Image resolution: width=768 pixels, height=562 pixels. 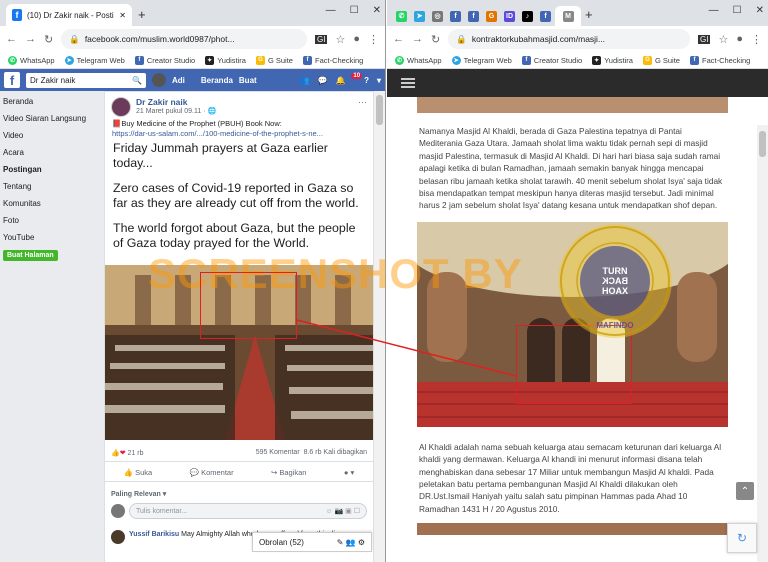 What do you see at coordinates (335, 452) in the screenshot?
I see `share-count: 8.6 rb Kali dibagikan` at bounding box center [335, 452].